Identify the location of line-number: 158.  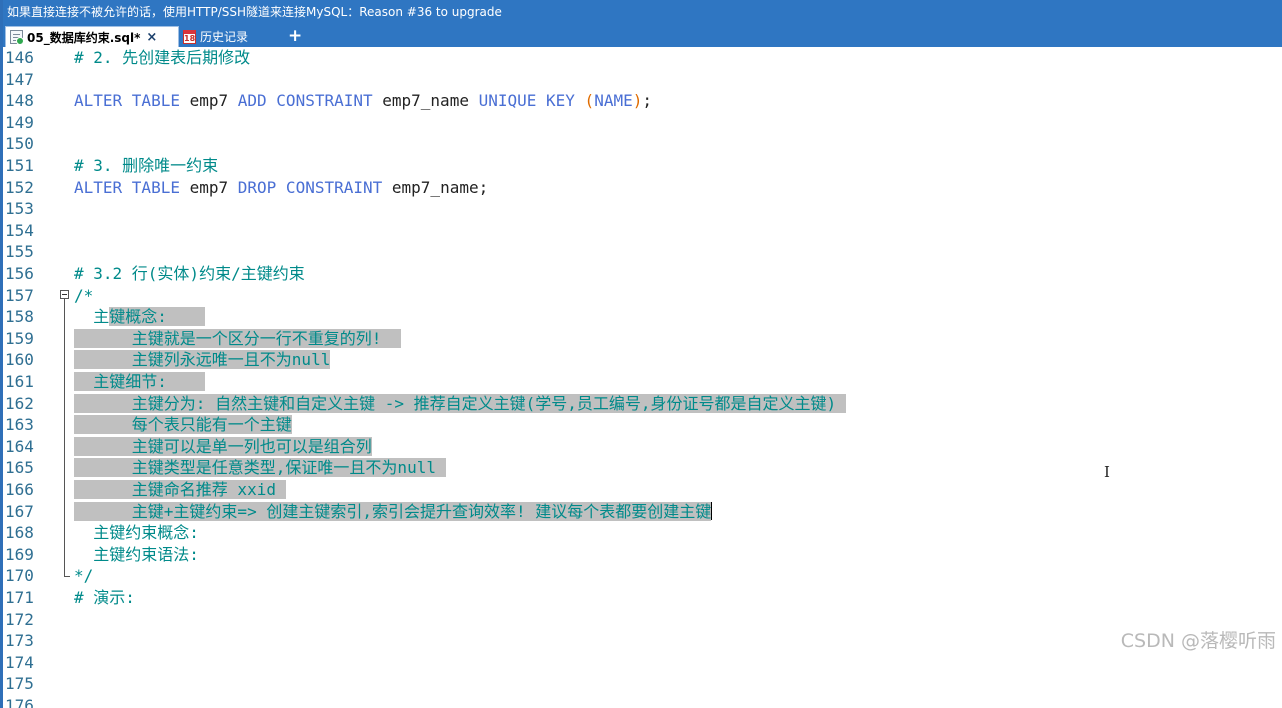
(19, 317).